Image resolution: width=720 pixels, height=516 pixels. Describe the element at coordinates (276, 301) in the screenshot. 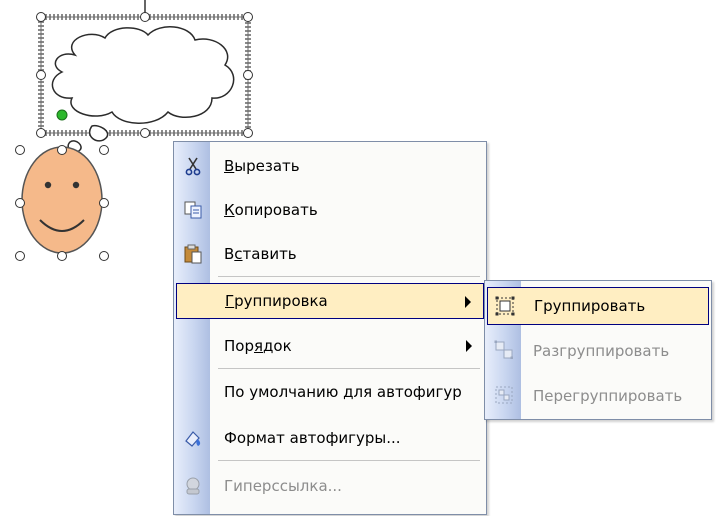

I see `menu-item-label: Группировка` at that location.